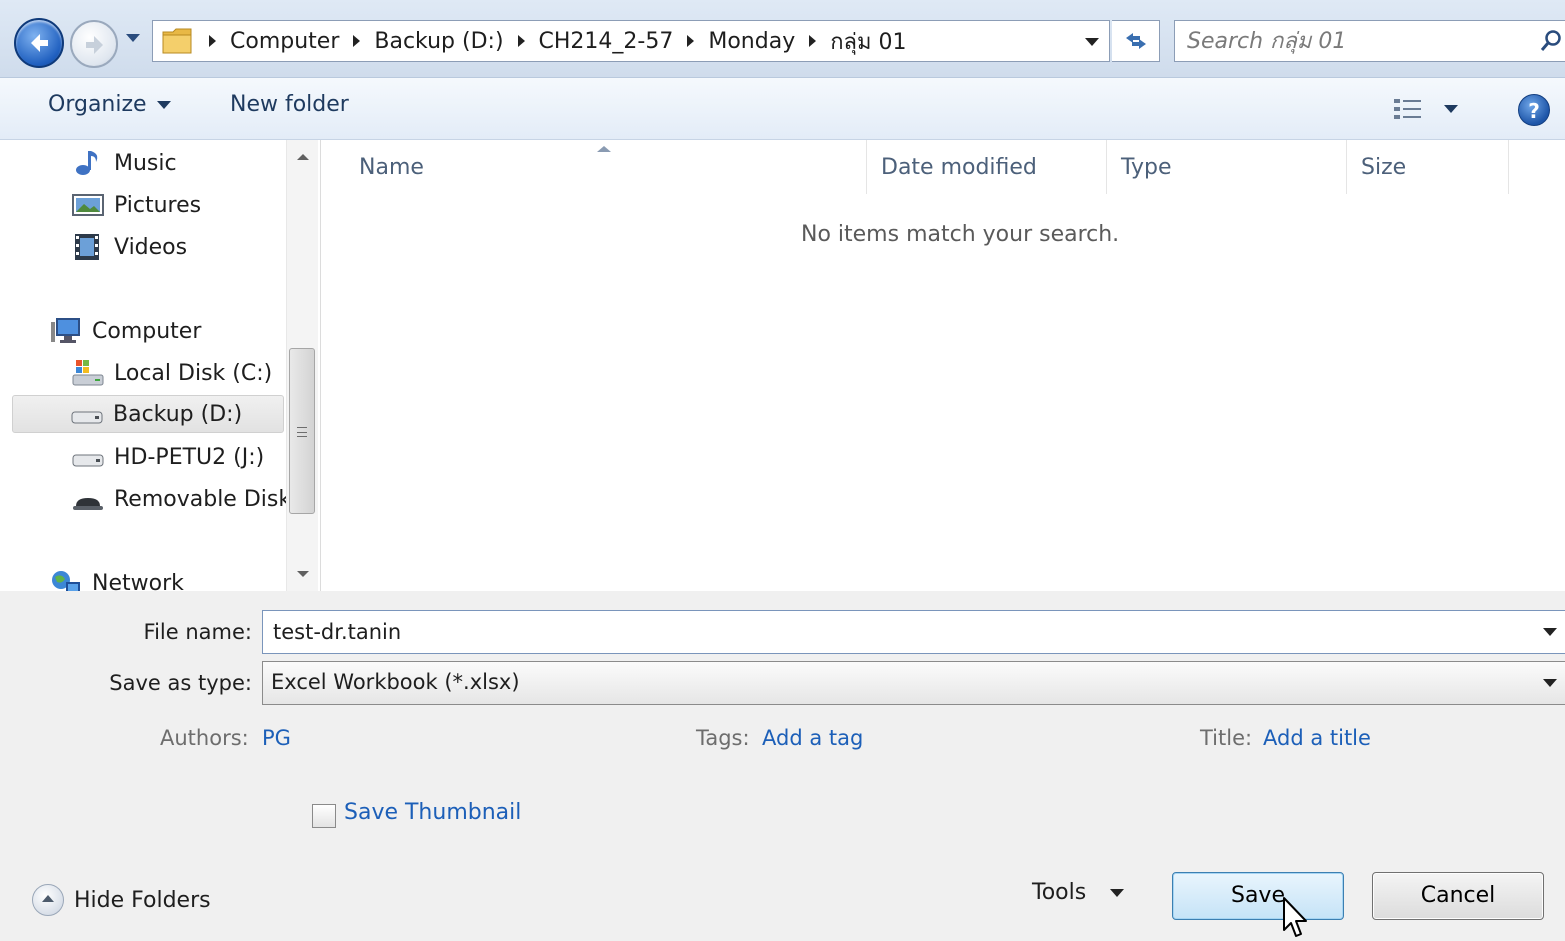 The image size is (1565, 941). I want to click on empty-message: No items match your search., so click(960, 234).